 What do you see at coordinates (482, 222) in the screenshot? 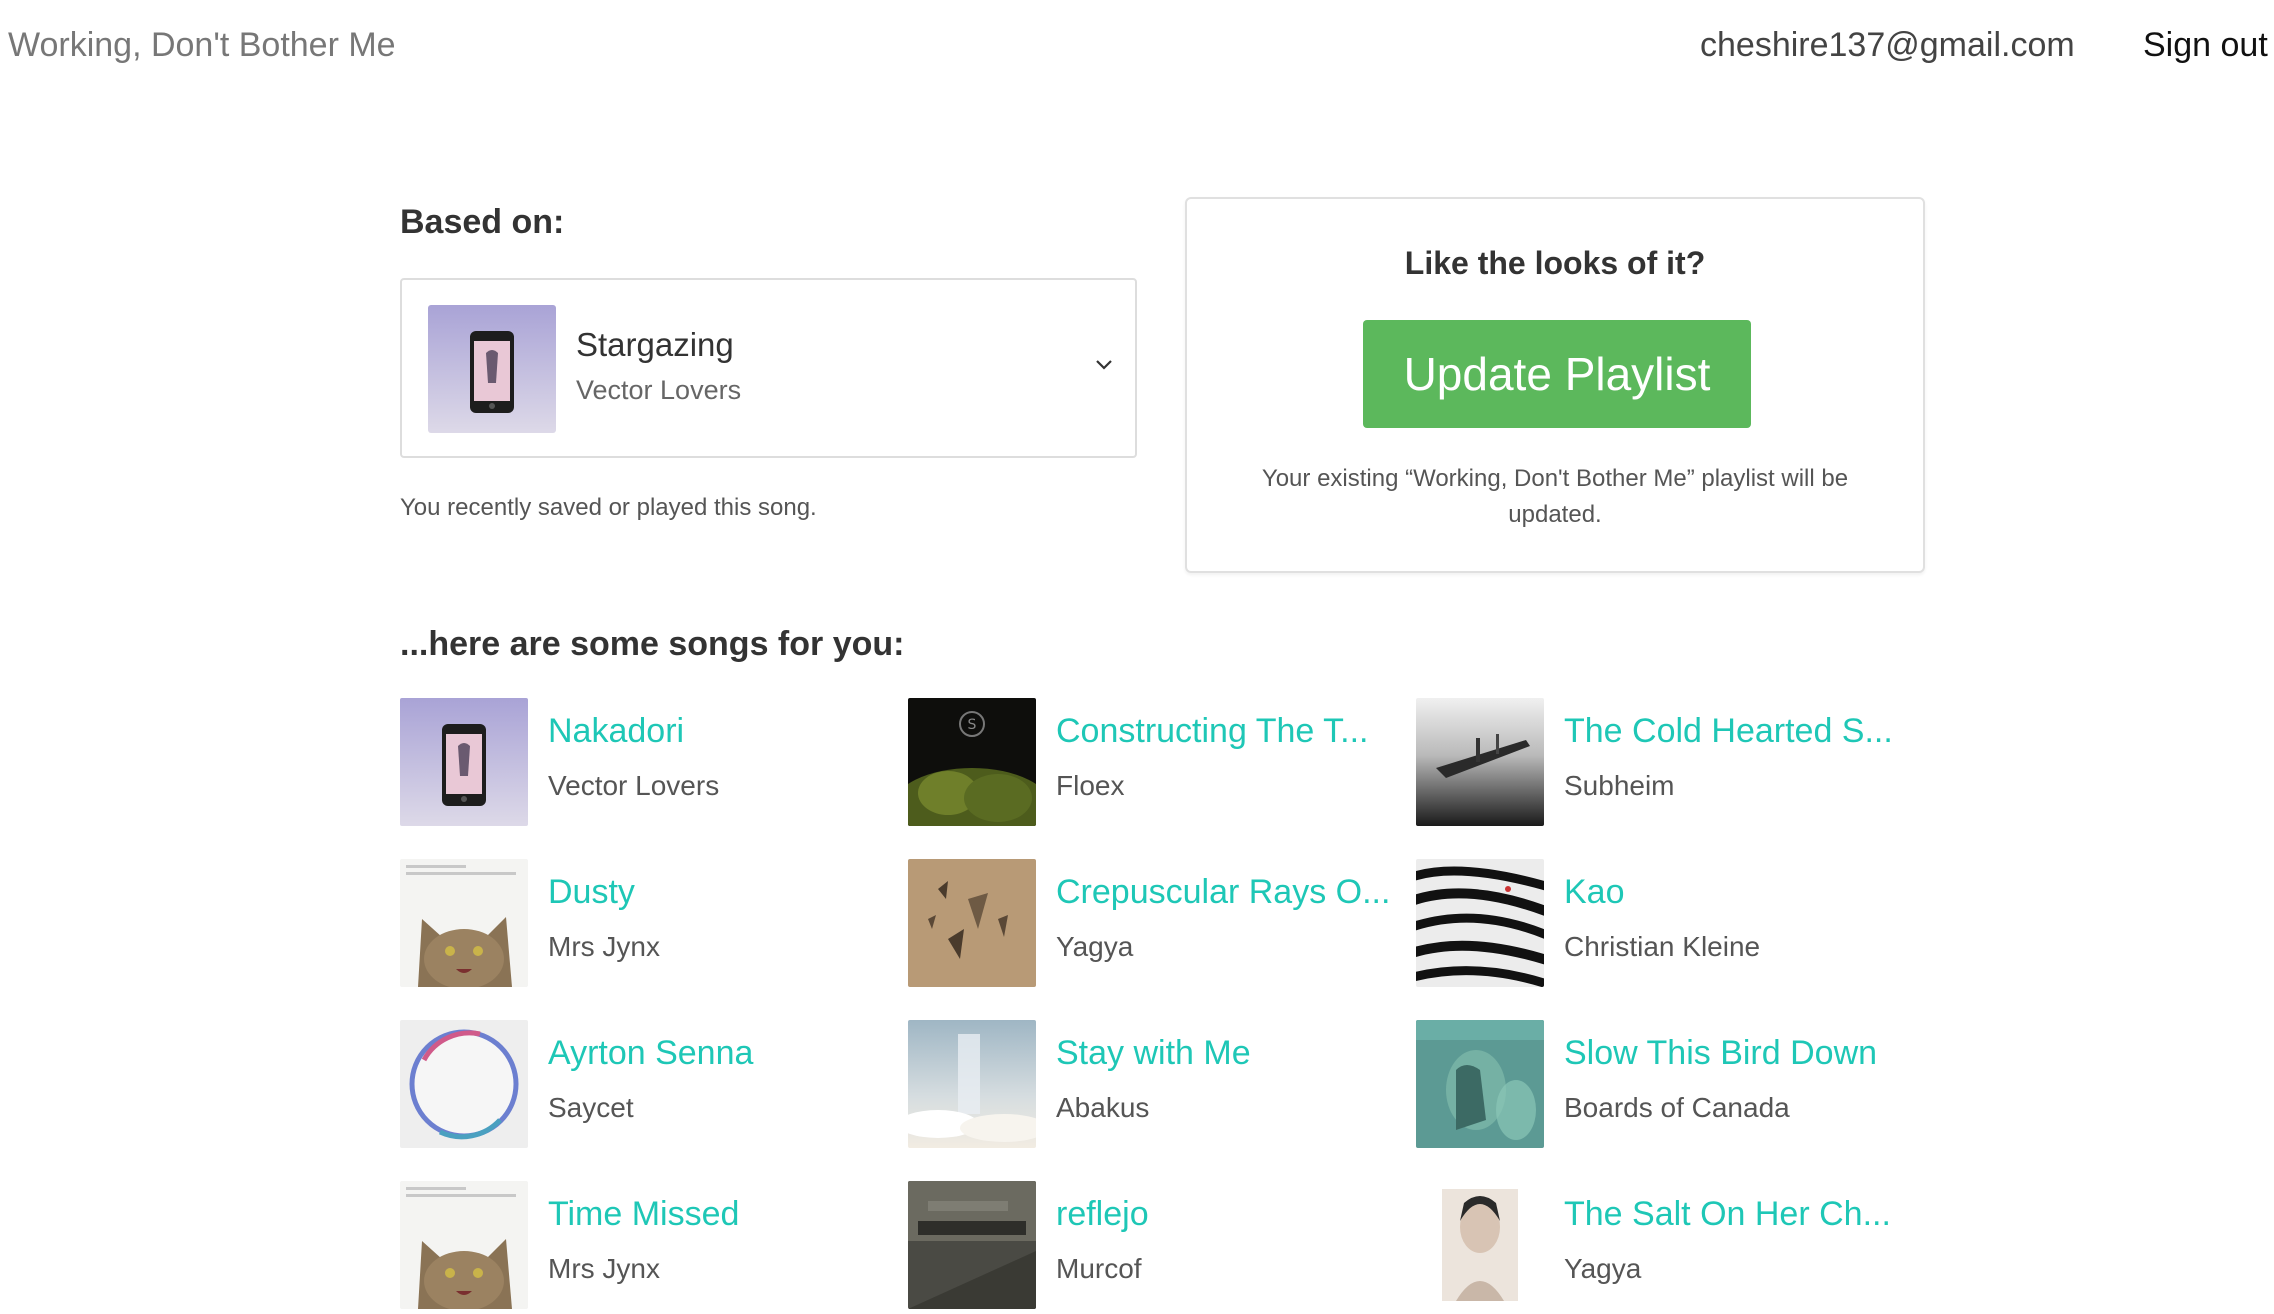
I see `based-on-label: Based on:` at bounding box center [482, 222].